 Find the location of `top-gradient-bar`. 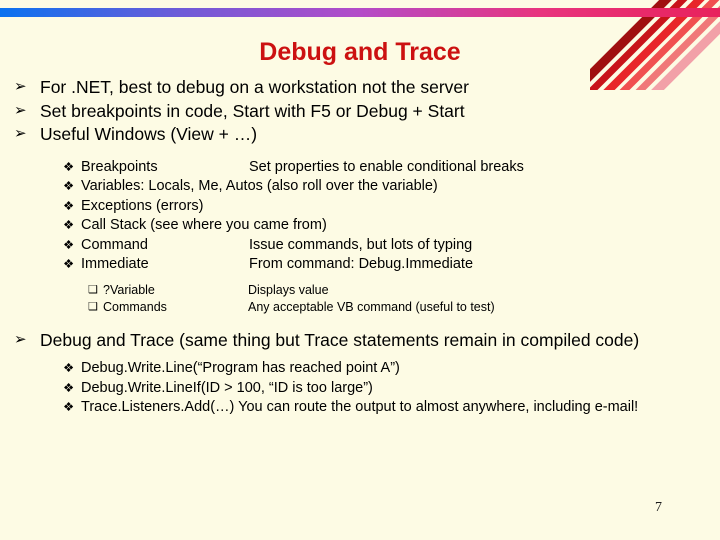

top-gradient-bar is located at coordinates (360, 12).